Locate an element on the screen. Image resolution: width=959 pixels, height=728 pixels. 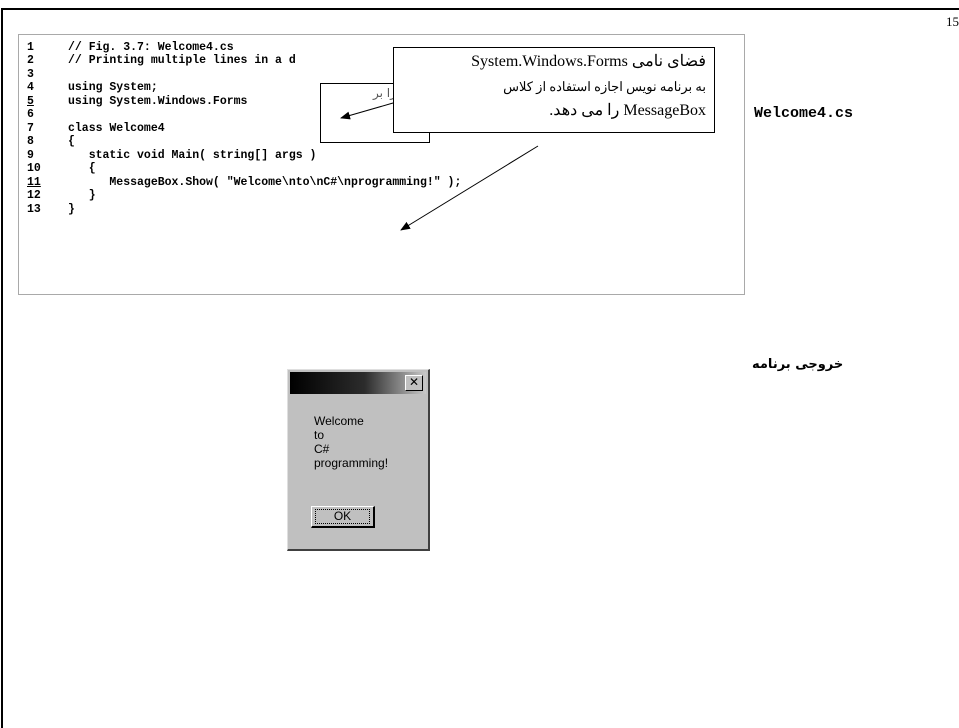
line-number: 9 is located at coordinates (30, 155).